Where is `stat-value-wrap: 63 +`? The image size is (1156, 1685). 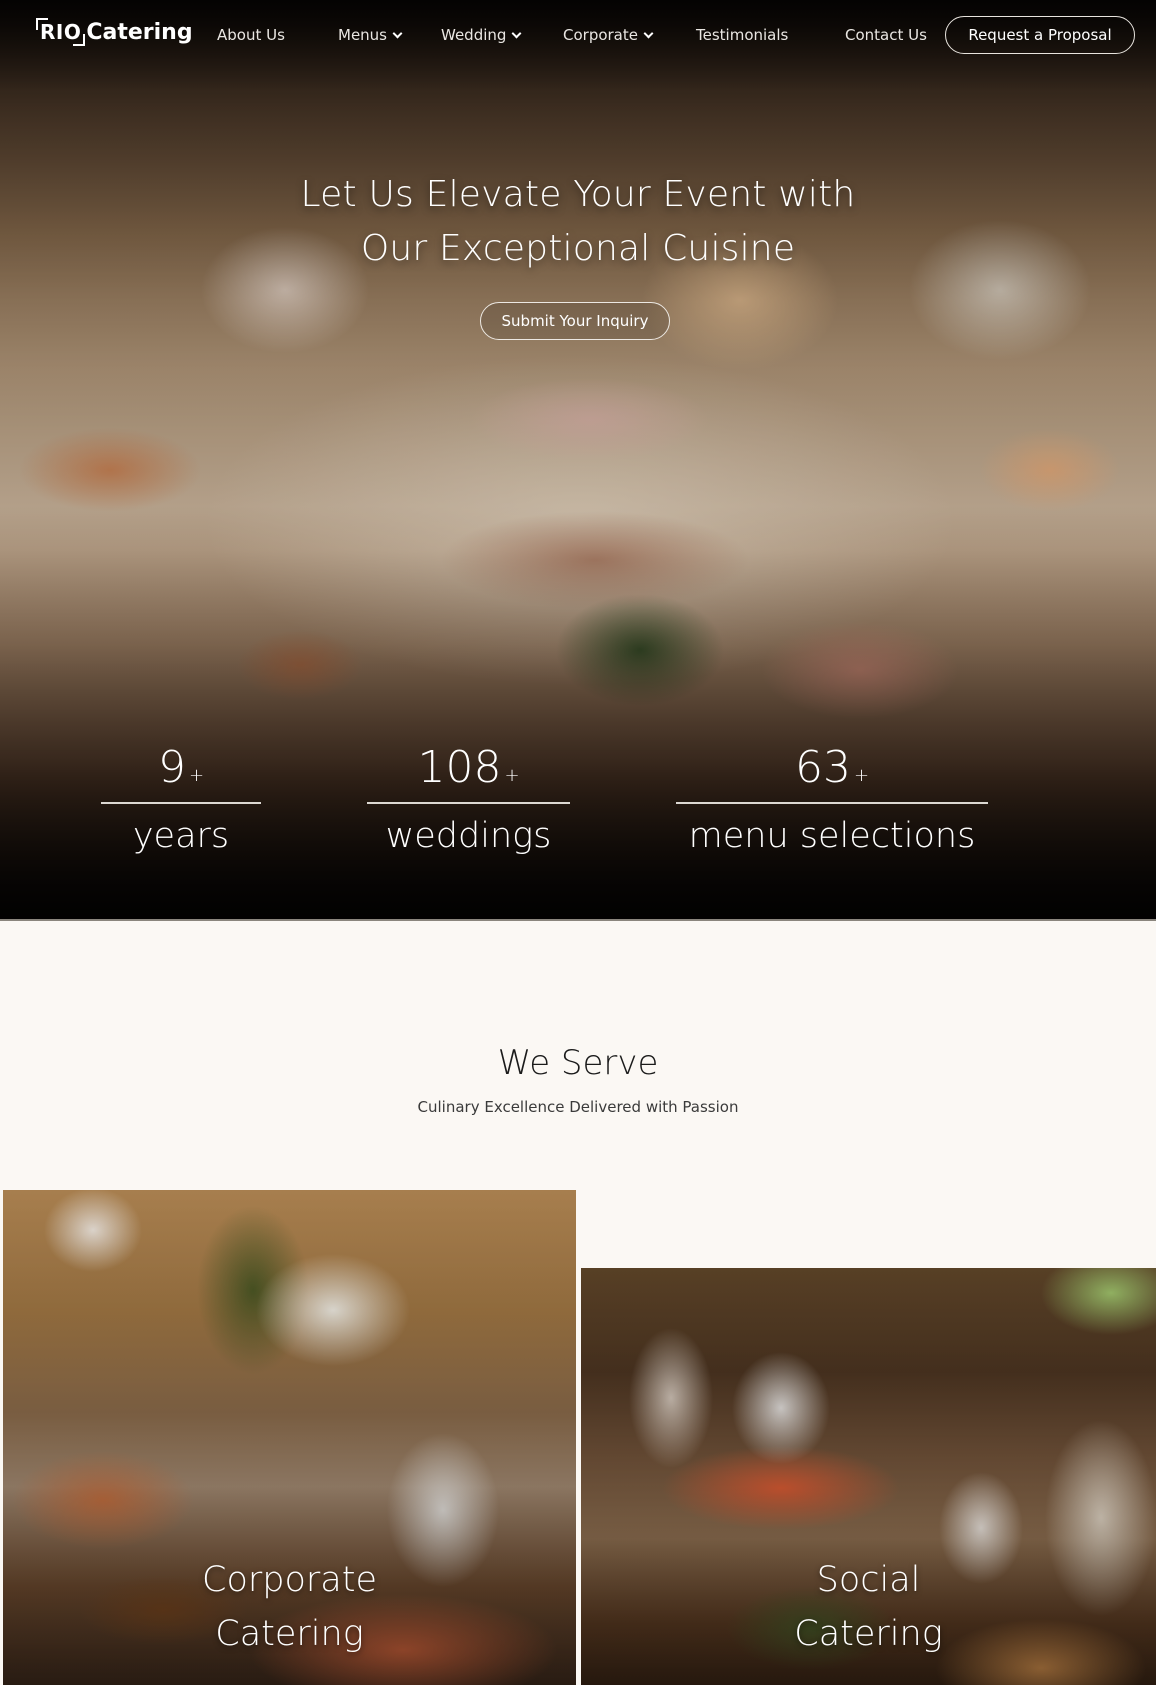
stat-value-wrap: 63 + is located at coordinates (832, 768).